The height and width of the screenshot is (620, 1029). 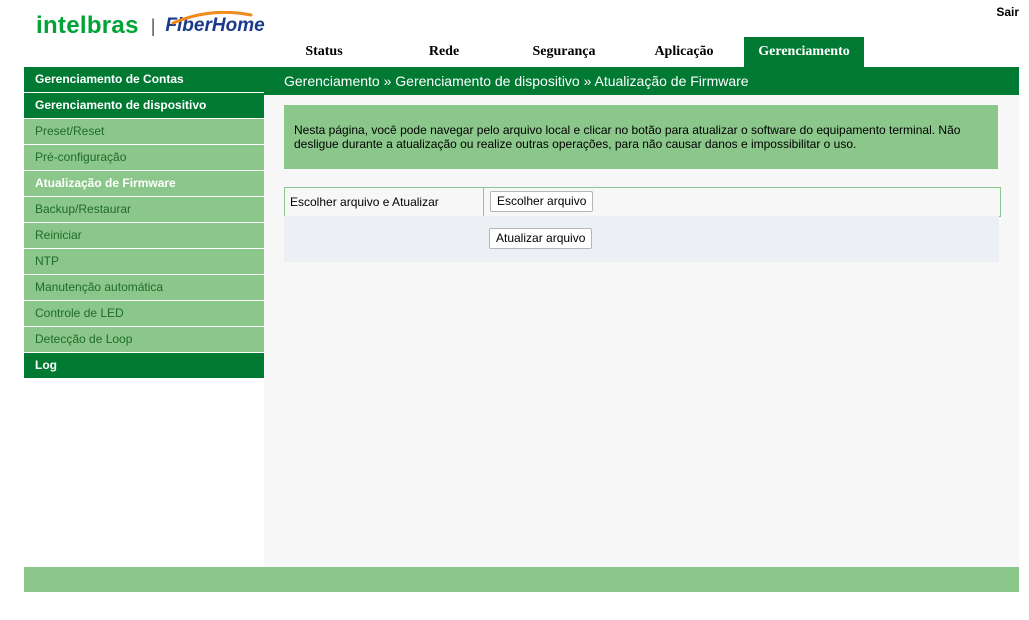 I want to click on sidebar-item-gerenciamento-contas: Gerenciamento de Contas, so click(x=144, y=80).